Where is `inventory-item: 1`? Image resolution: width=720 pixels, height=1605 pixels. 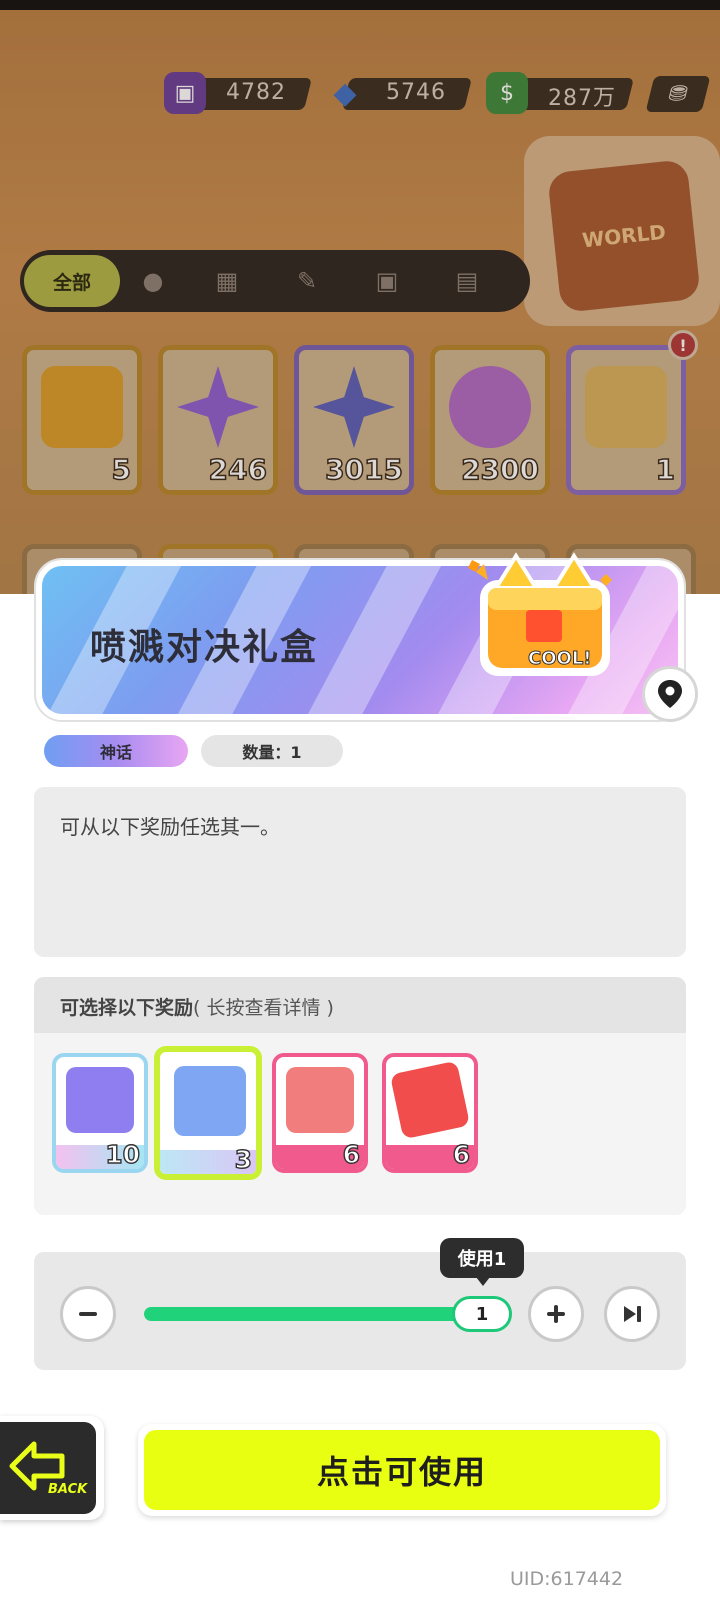 inventory-item: 1 is located at coordinates (626, 420).